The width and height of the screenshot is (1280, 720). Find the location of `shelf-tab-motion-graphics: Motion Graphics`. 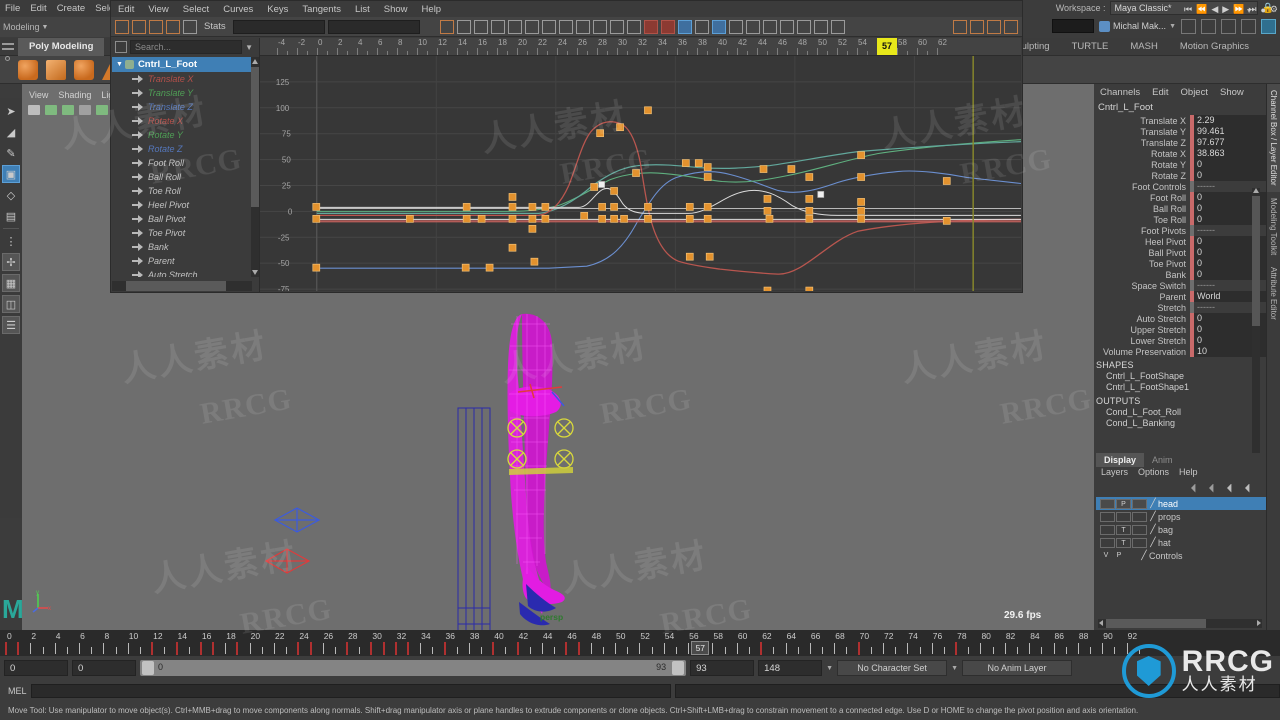

shelf-tab-motion-graphics: Motion Graphics is located at coordinates (1214, 47).